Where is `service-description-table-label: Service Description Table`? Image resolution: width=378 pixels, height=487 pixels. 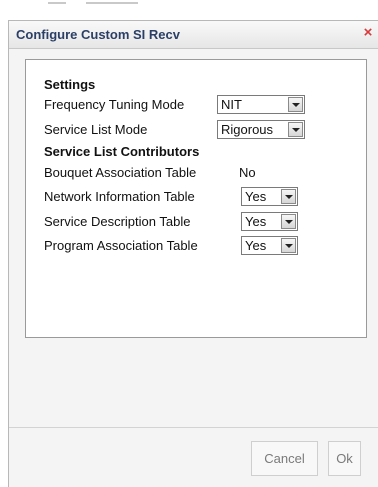 service-description-table-label: Service Description Table is located at coordinates (117, 221).